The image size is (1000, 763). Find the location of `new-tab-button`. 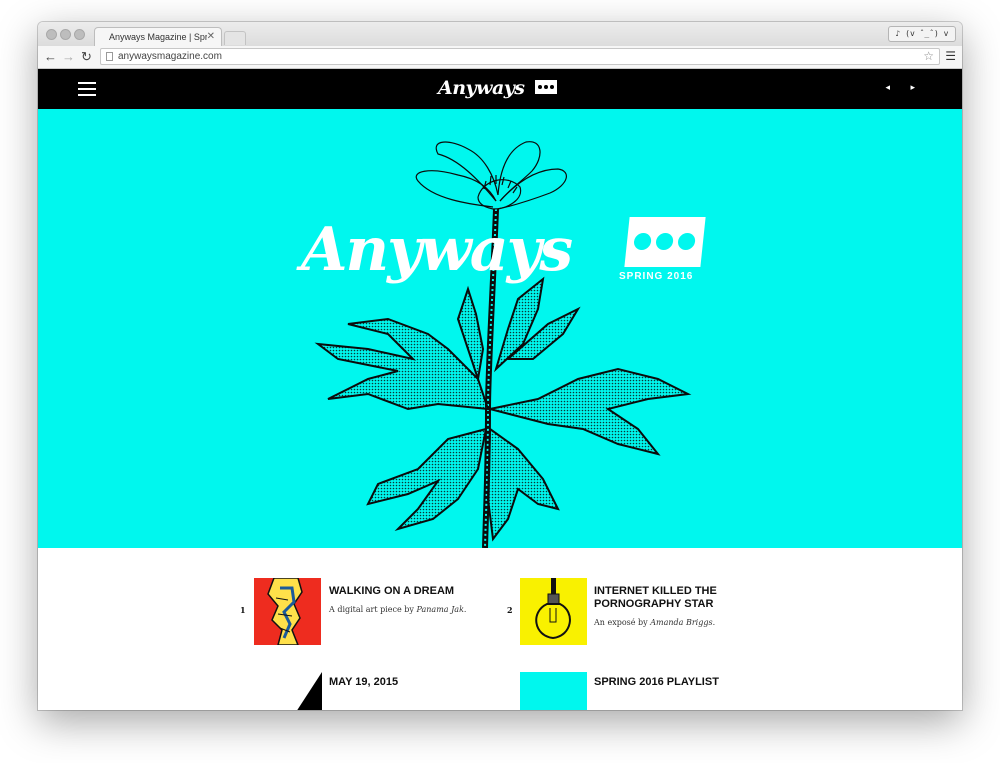

new-tab-button is located at coordinates (235, 38).